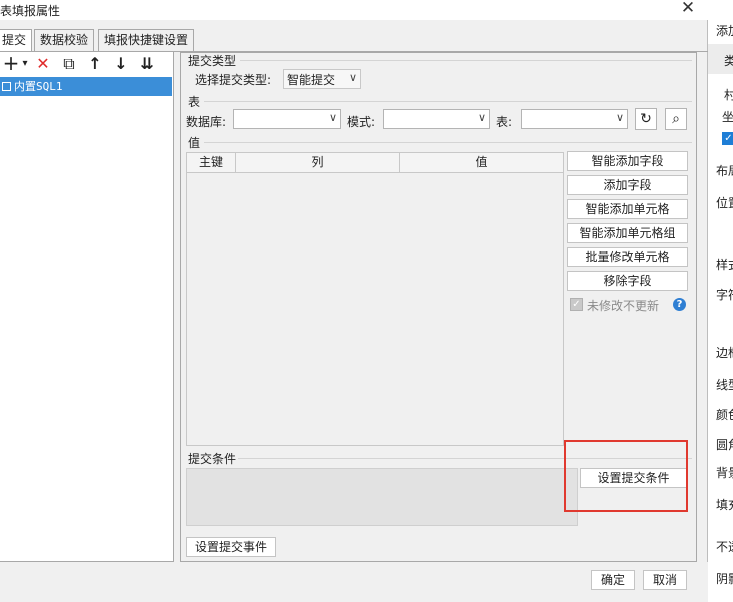 The width and height of the screenshot is (733, 602). Describe the element at coordinates (724, 505) in the screenshot. I see `bg-label-fill: 填充` at that location.